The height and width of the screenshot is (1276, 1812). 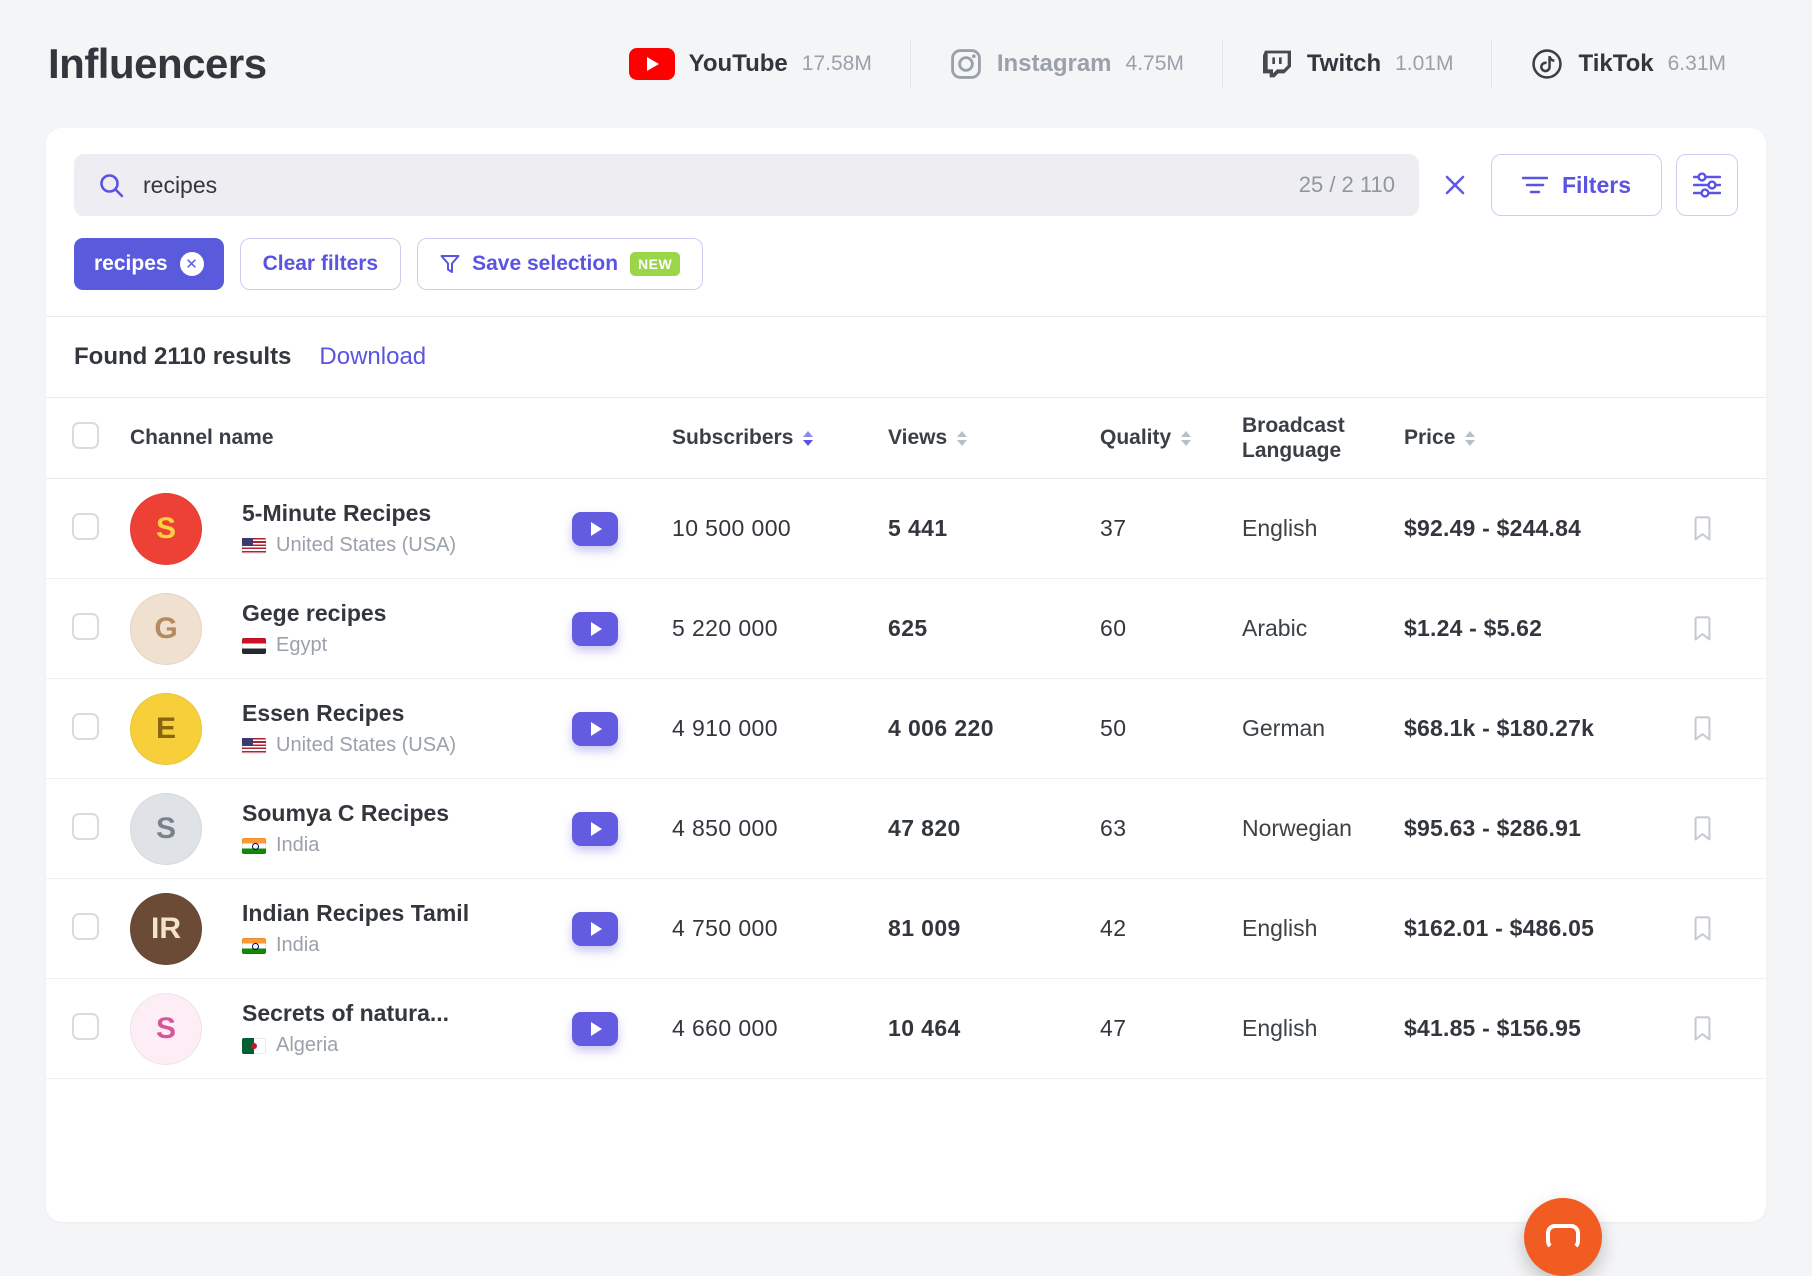 What do you see at coordinates (651, 64) in the screenshot?
I see `youtube-icon` at bounding box center [651, 64].